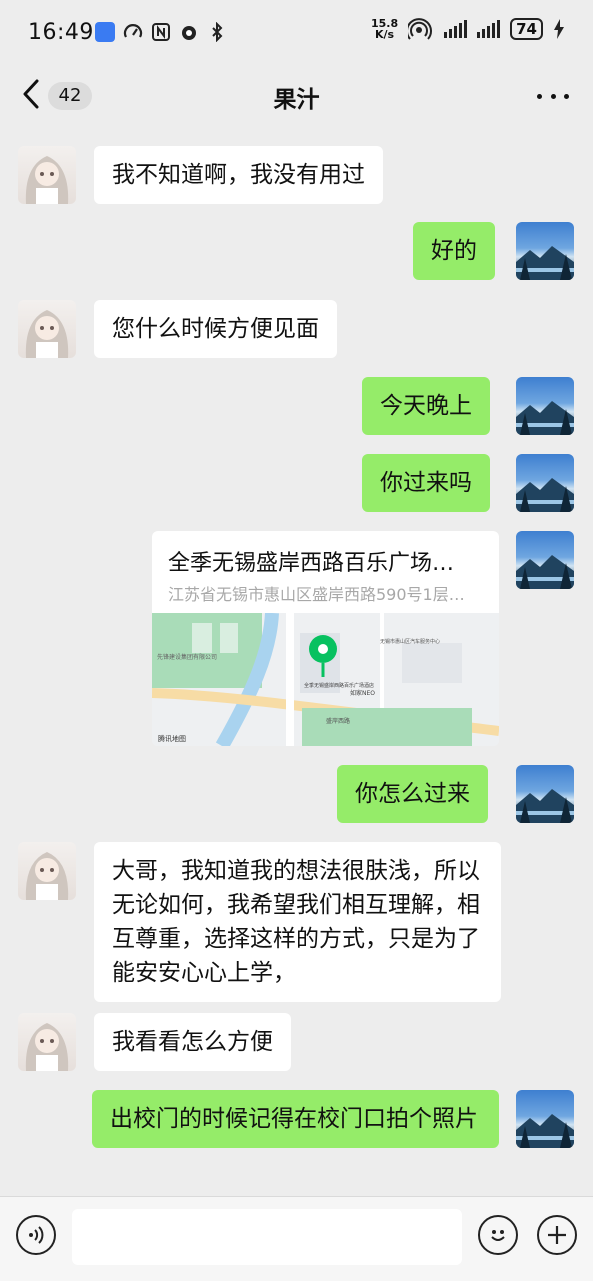 This screenshot has width=593, height=1281. I want to click on voice-button, so click(36, 1235).